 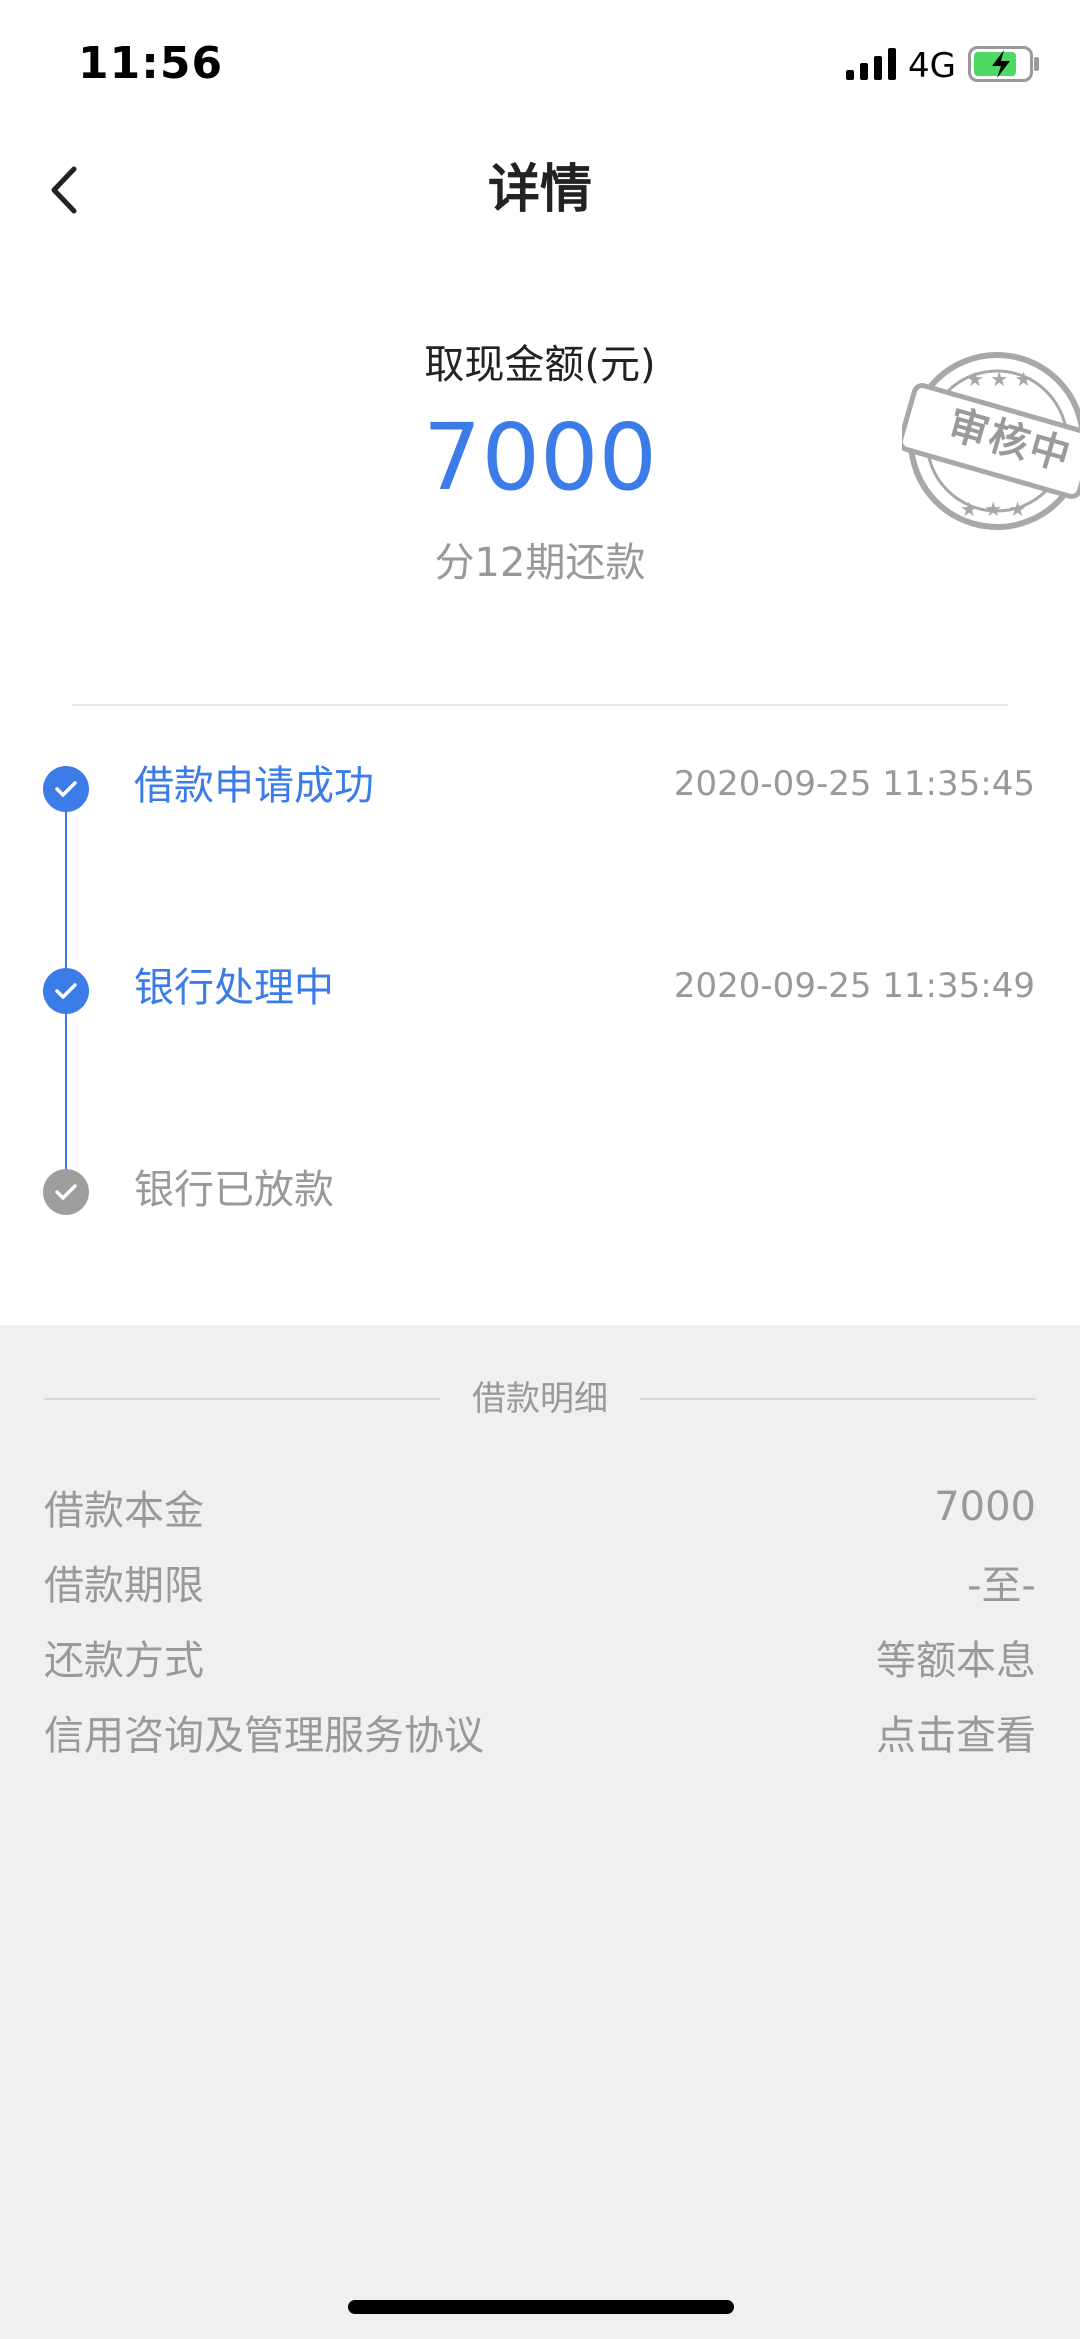 What do you see at coordinates (956, 1732) in the screenshot?
I see `view-agreement-link: 点击查看` at bounding box center [956, 1732].